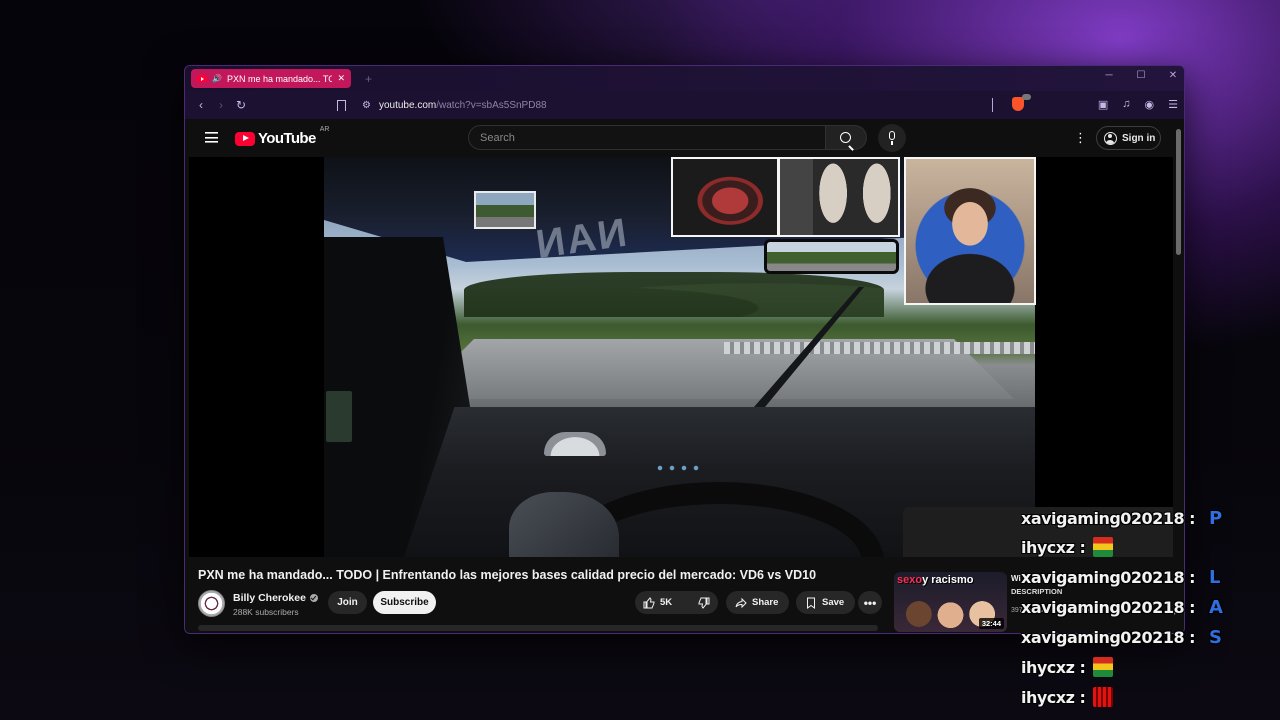  I want to click on menu-icon: ☰, so click(1173, 104).